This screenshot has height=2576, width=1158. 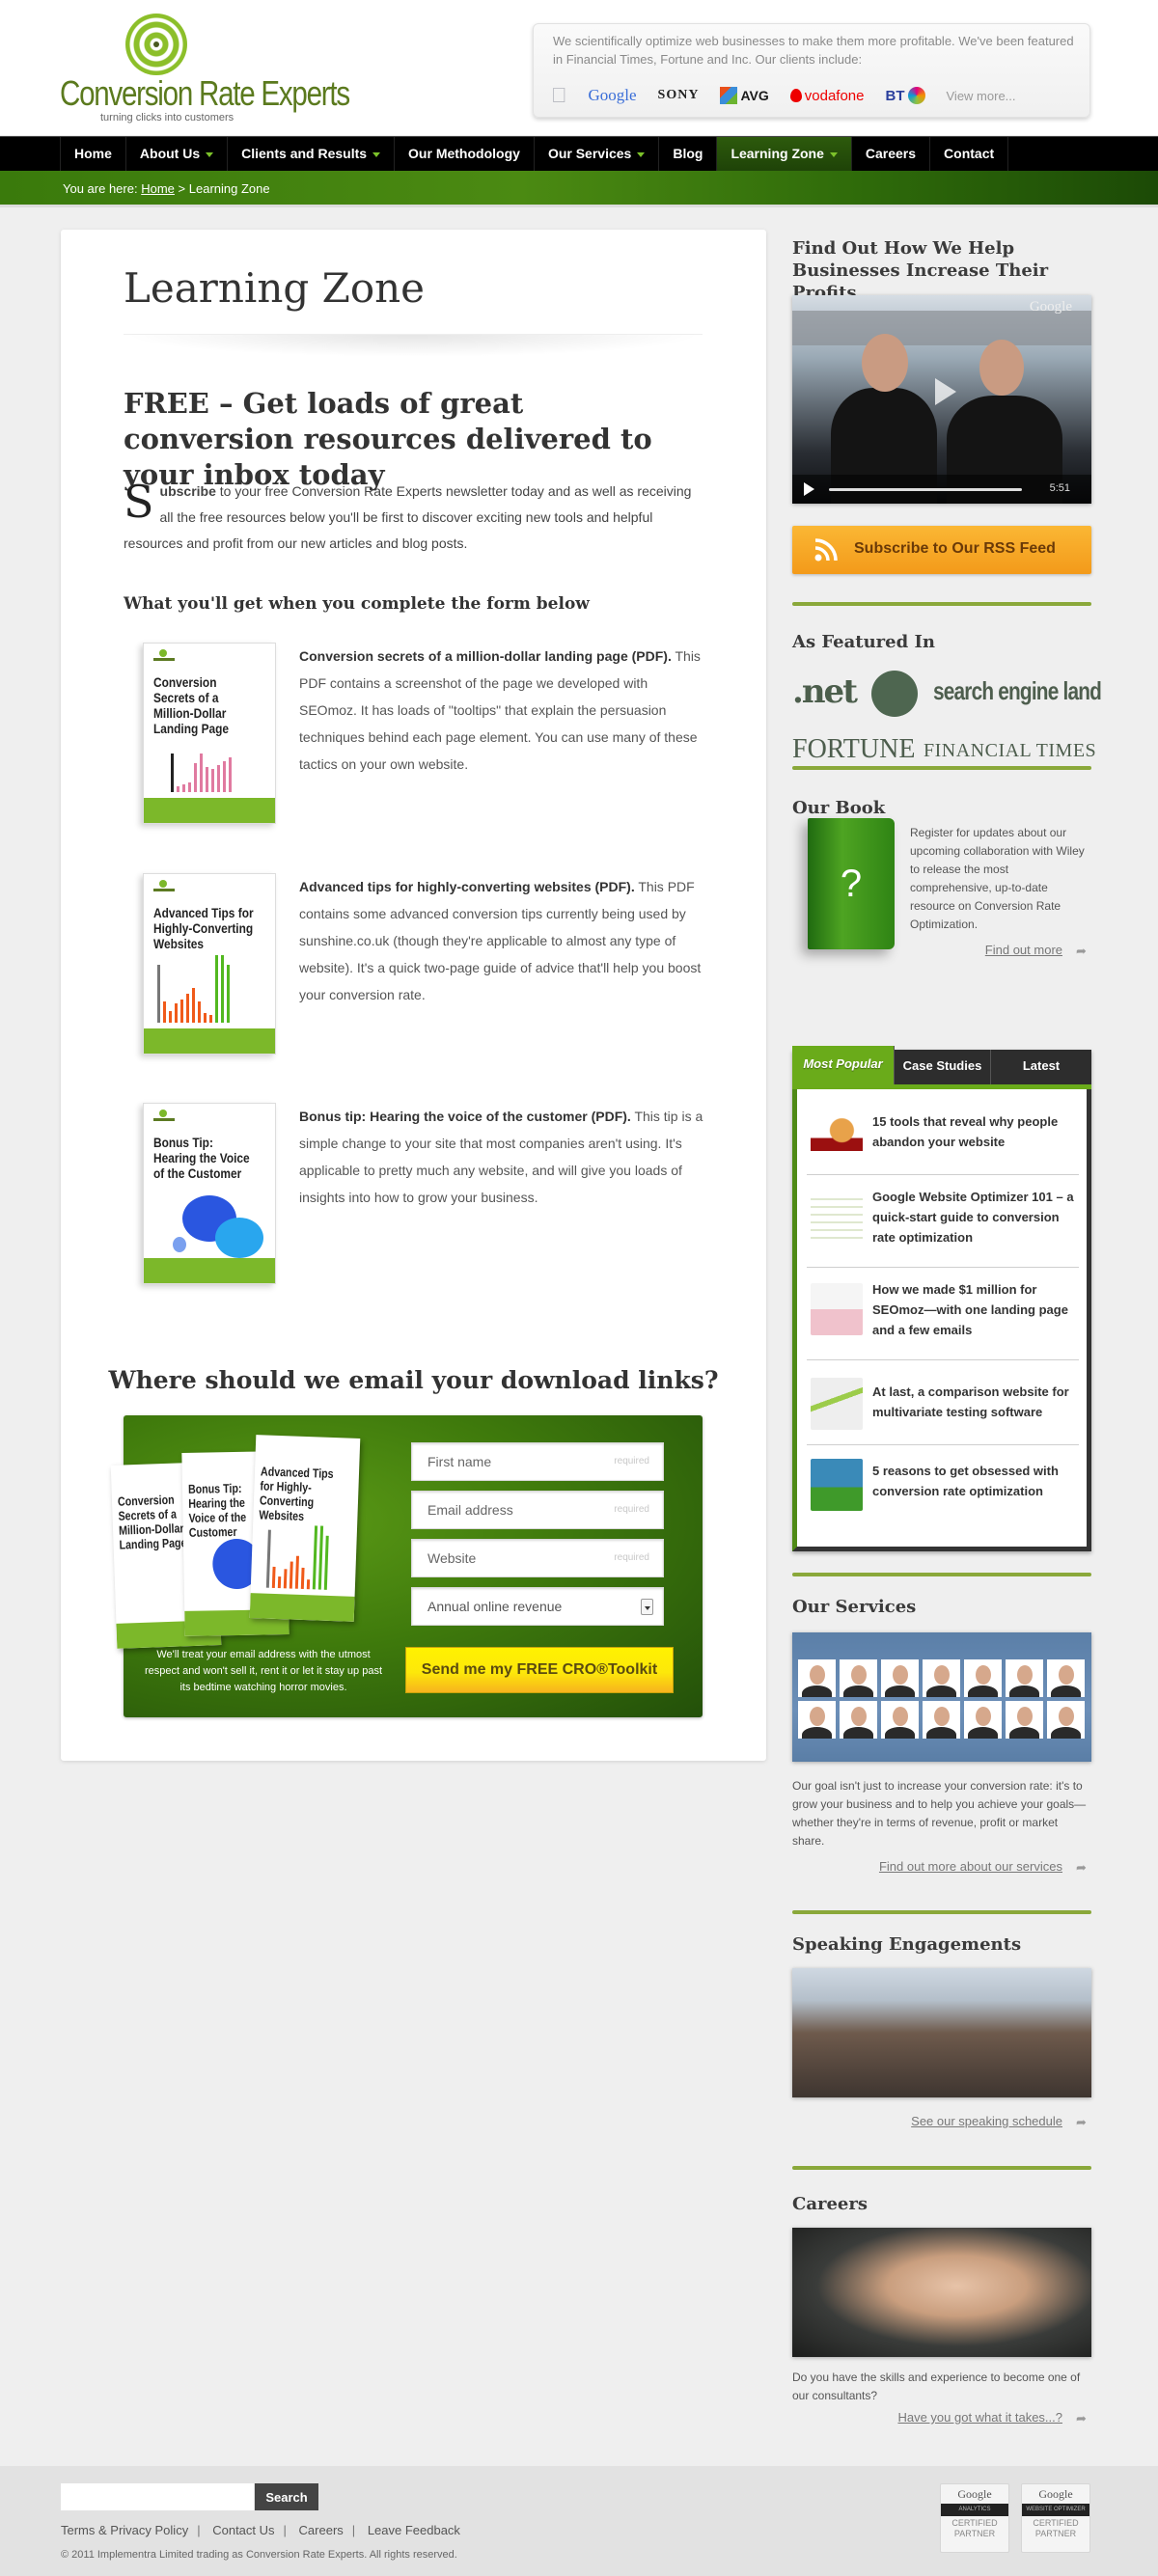 What do you see at coordinates (979, 2418) in the screenshot?
I see `careers-link: Have you got what it takes...?` at bounding box center [979, 2418].